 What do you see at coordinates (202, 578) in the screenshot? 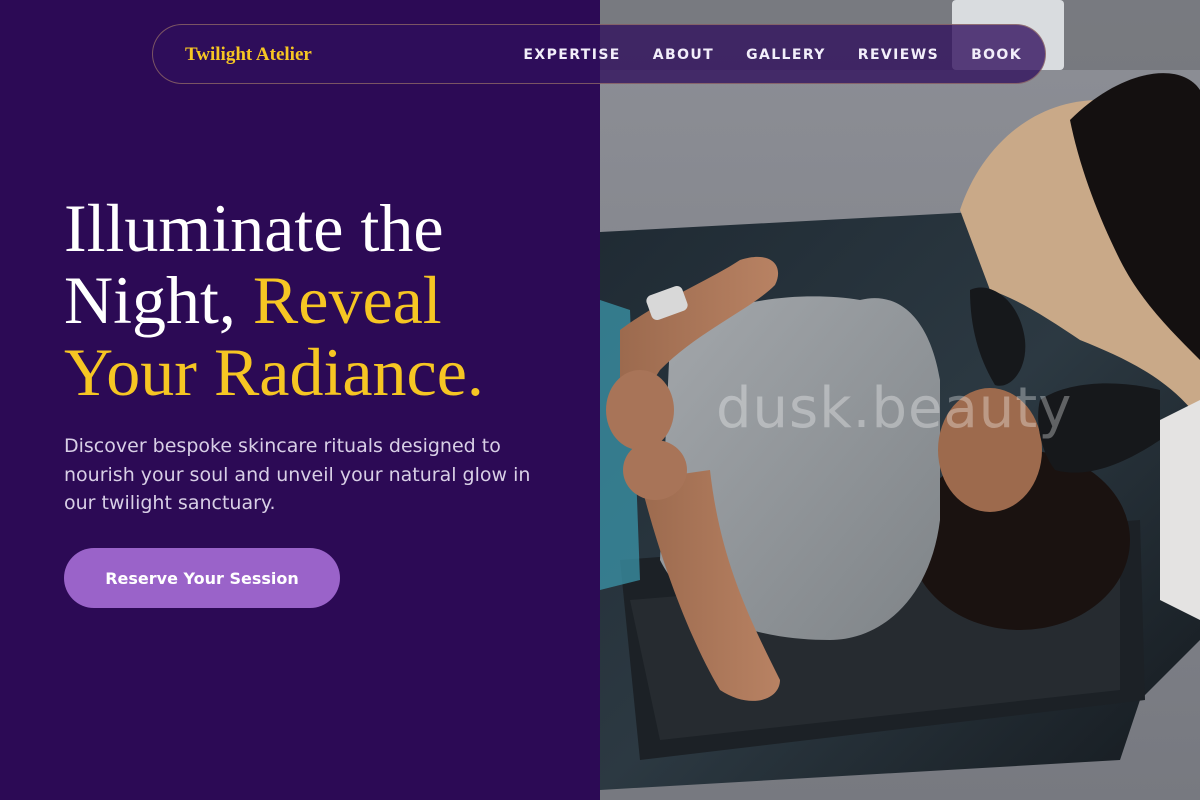
I see `reserve-session-button: Reserve Your Session` at bounding box center [202, 578].